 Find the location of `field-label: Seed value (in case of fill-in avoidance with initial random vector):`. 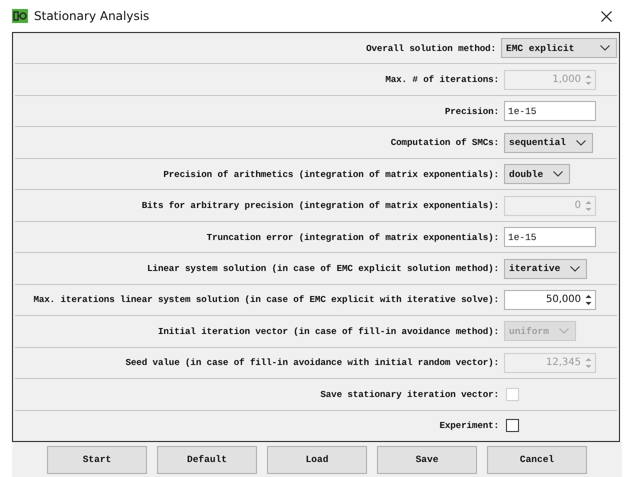

field-label: Seed value (in case of fill-in avoidance with initial random vector): is located at coordinates (311, 362).